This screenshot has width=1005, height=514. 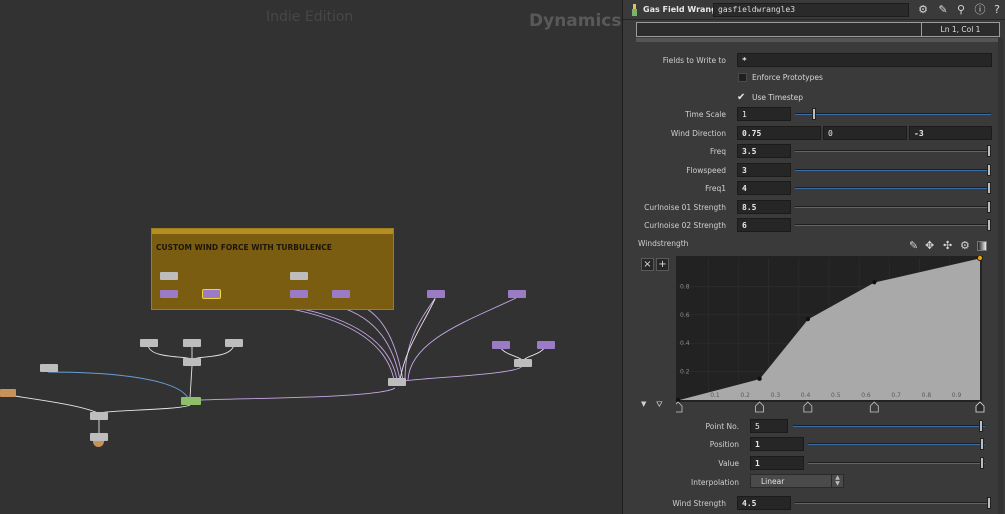 I want to click on ramp-flags, so click(x=830, y=407).